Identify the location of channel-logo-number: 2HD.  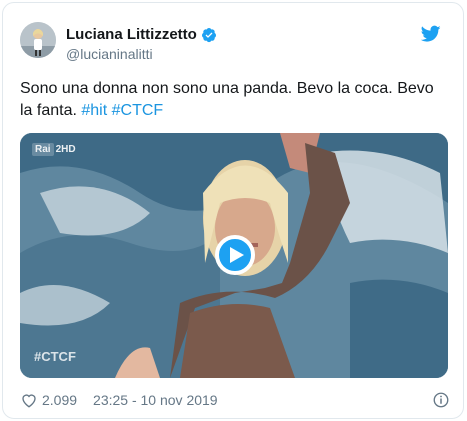
(65, 149).